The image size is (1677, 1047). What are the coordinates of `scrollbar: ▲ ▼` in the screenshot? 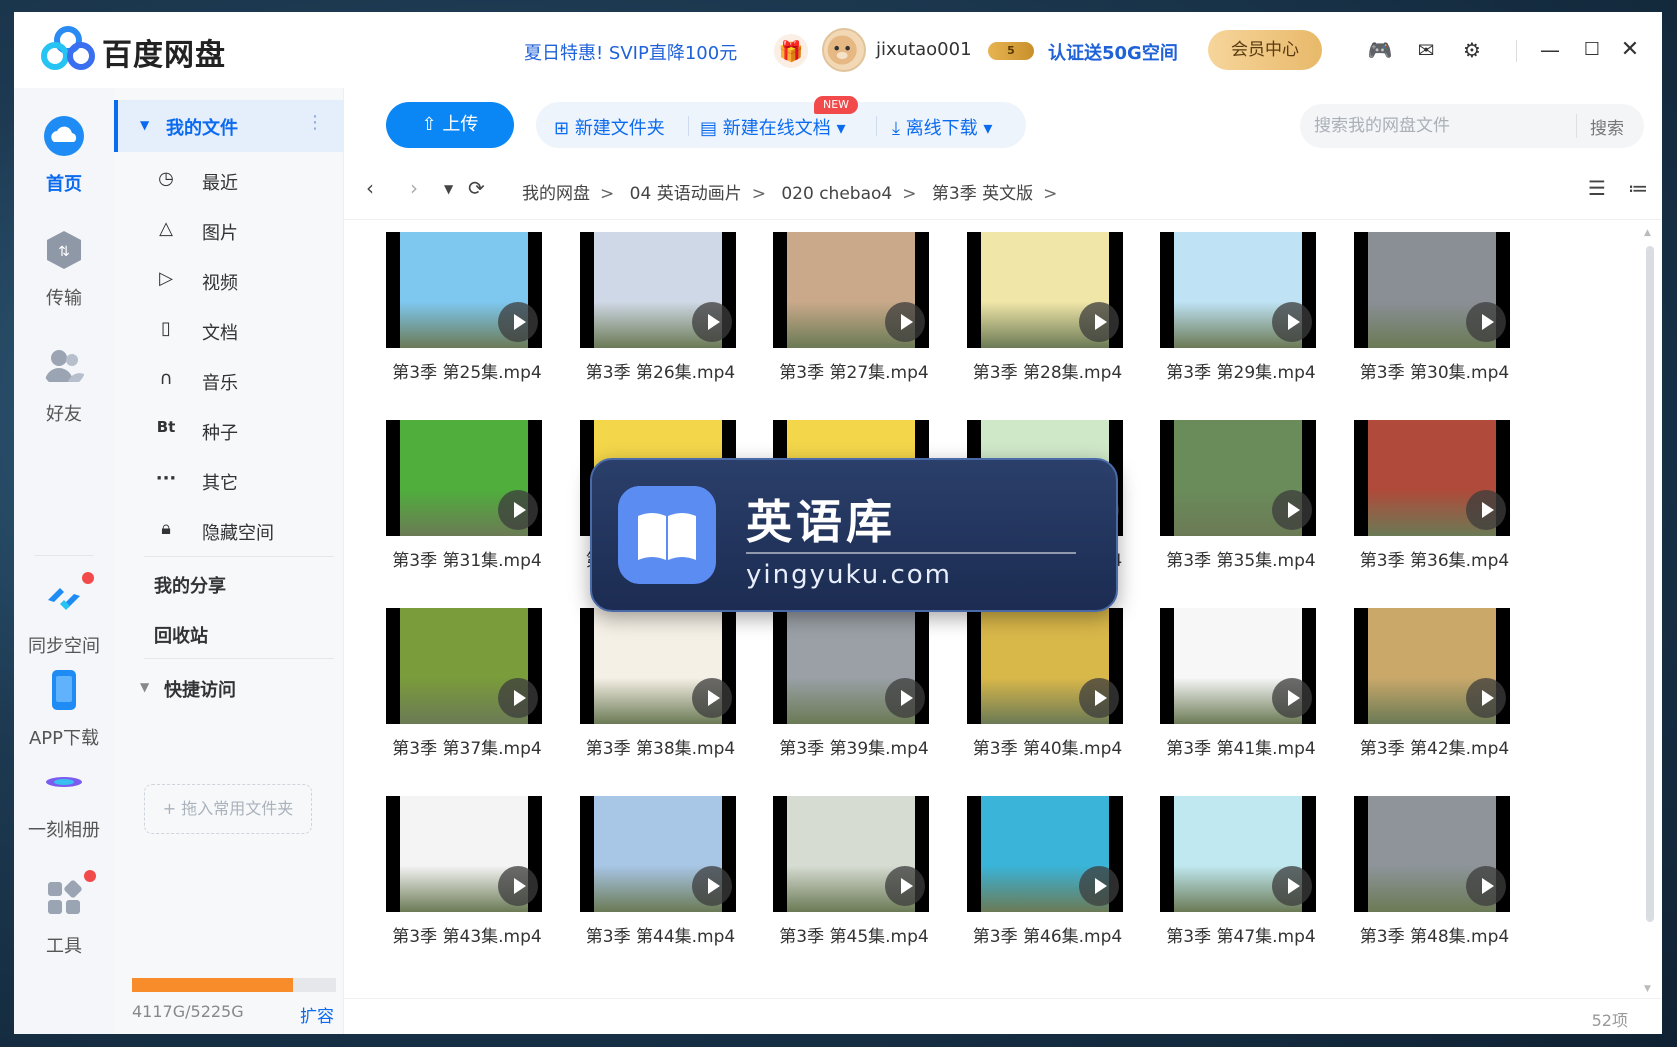 It's located at (1650, 613).